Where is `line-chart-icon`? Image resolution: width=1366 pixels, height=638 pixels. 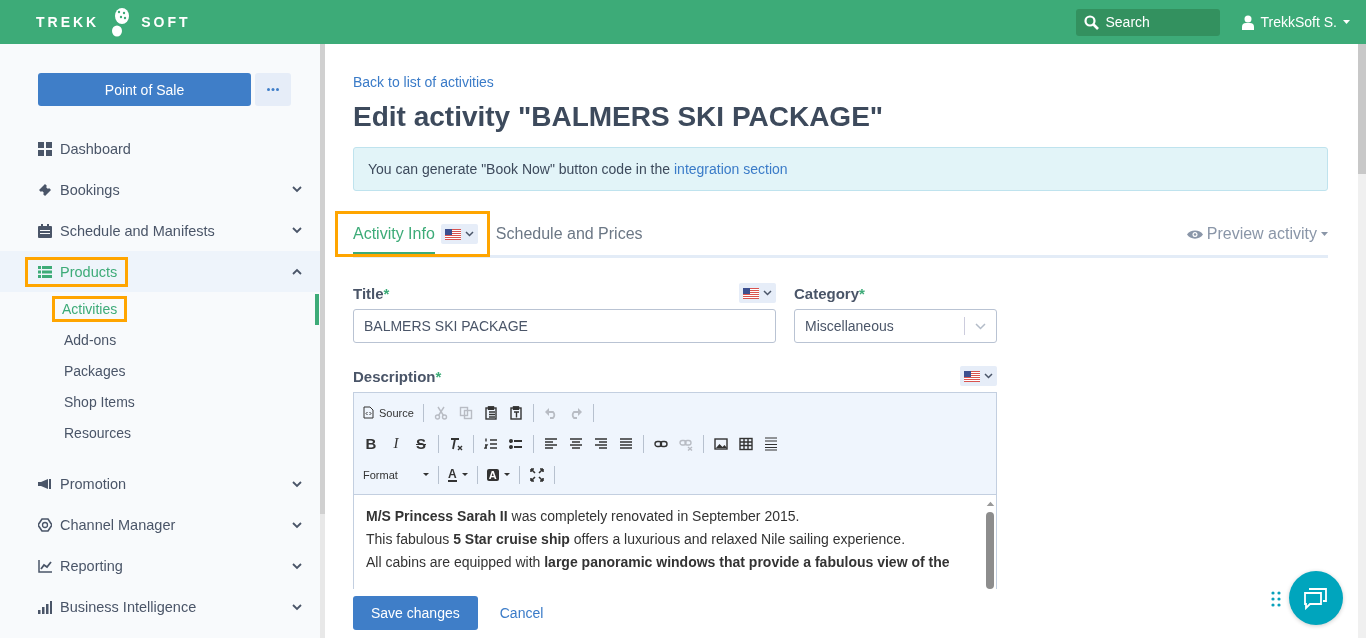
line-chart-icon is located at coordinates (45, 566).